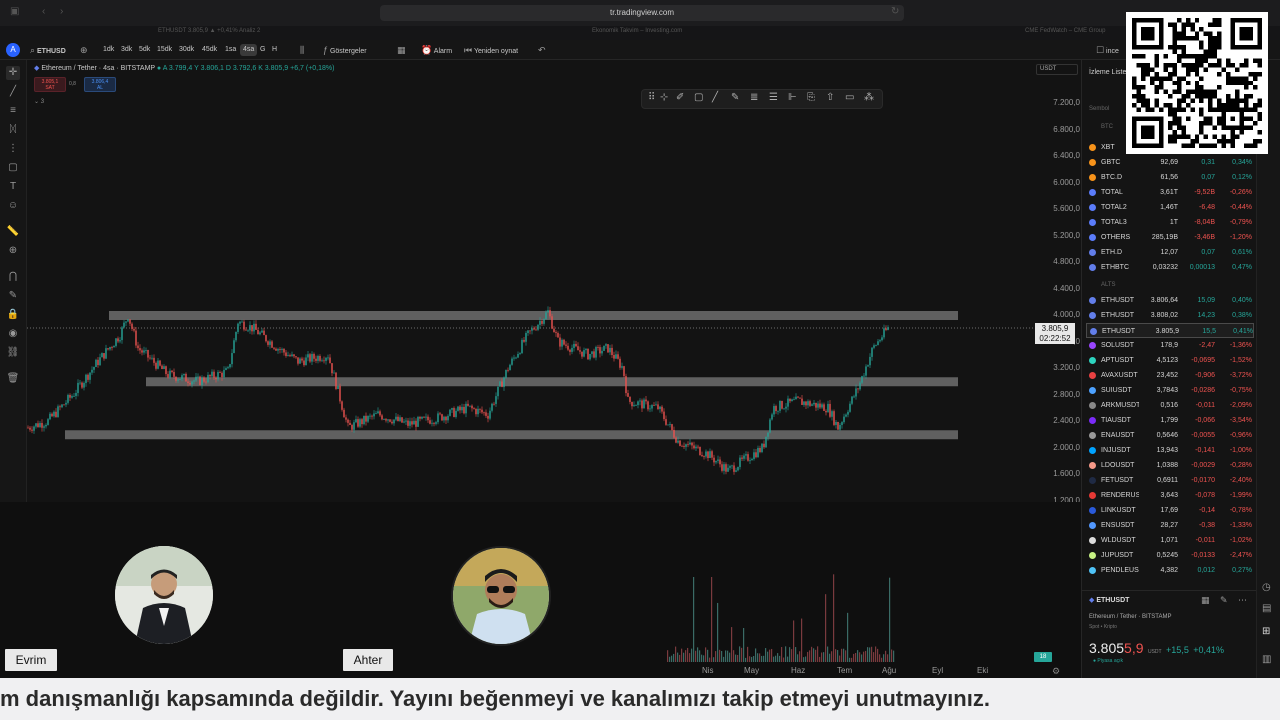 The width and height of the screenshot is (1280, 720). Describe the element at coordinates (345, 50) in the screenshot. I see `indicators-button: ƒ Göstergeler` at that location.